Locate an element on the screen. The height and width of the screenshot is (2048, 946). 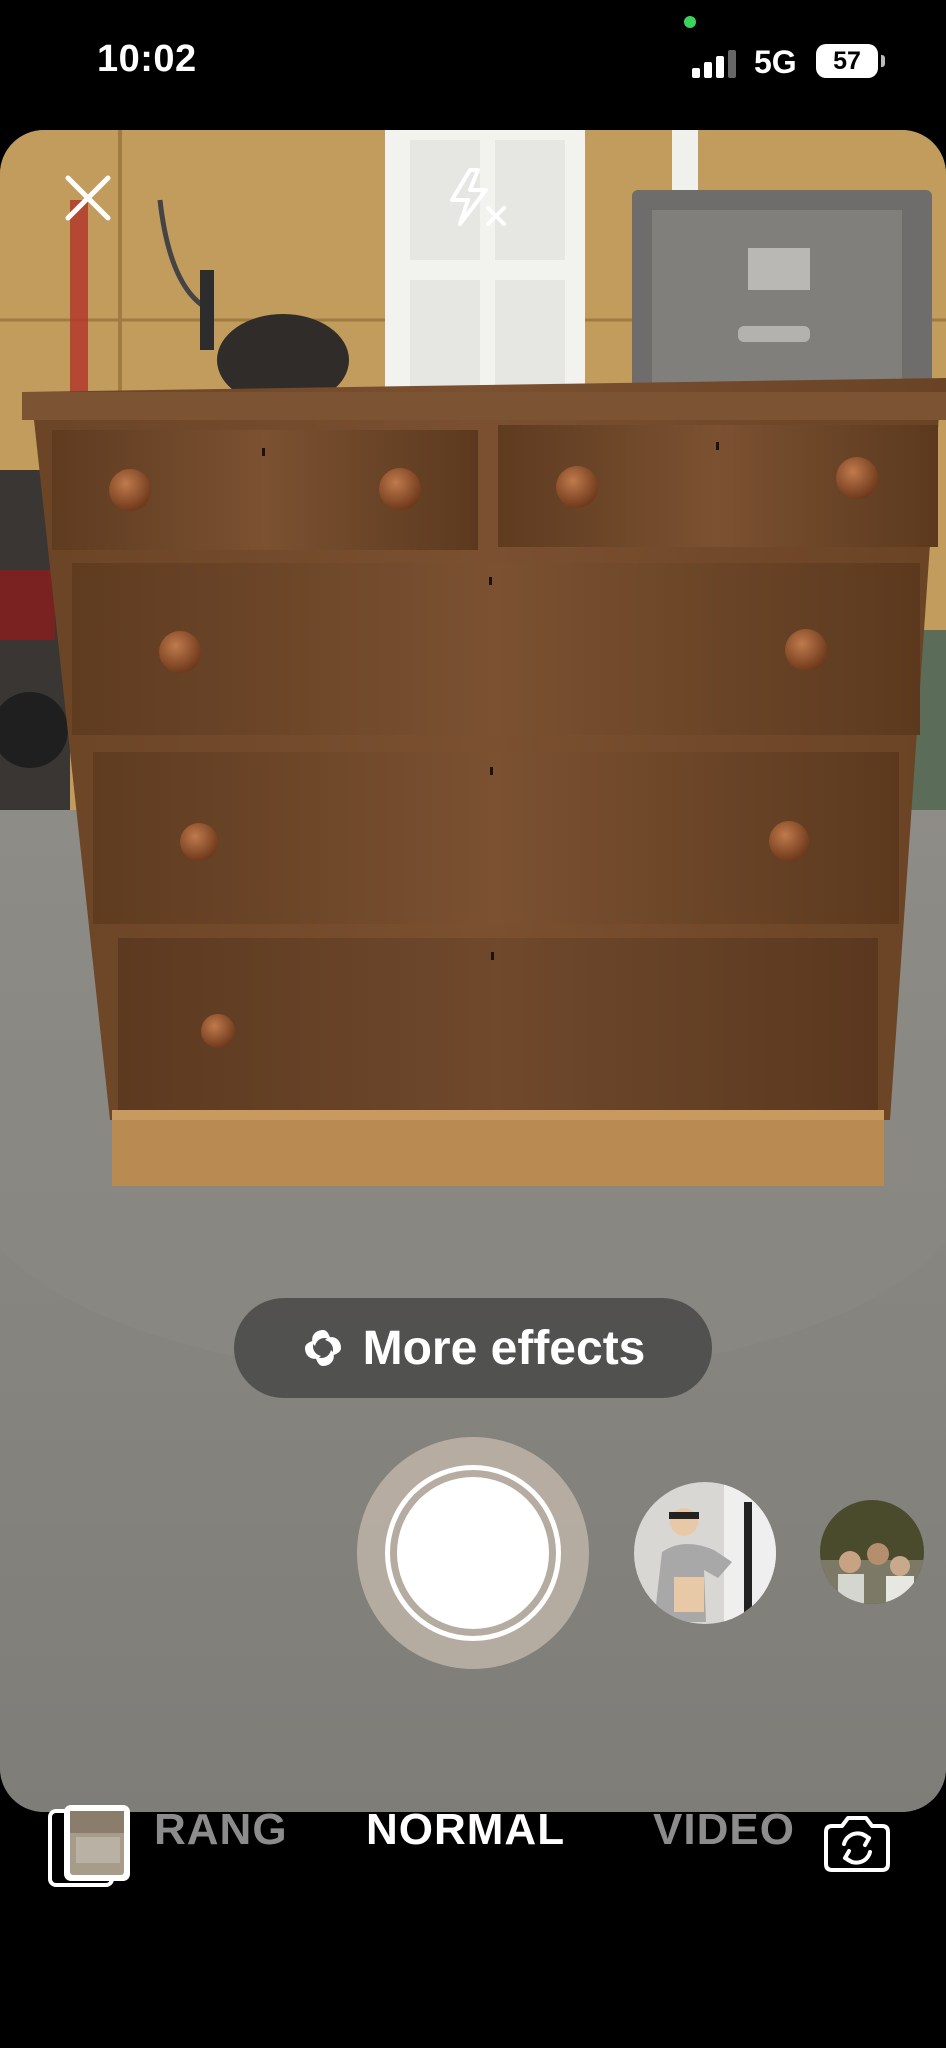
mode-video: VIDEO is located at coordinates (724, 1830).